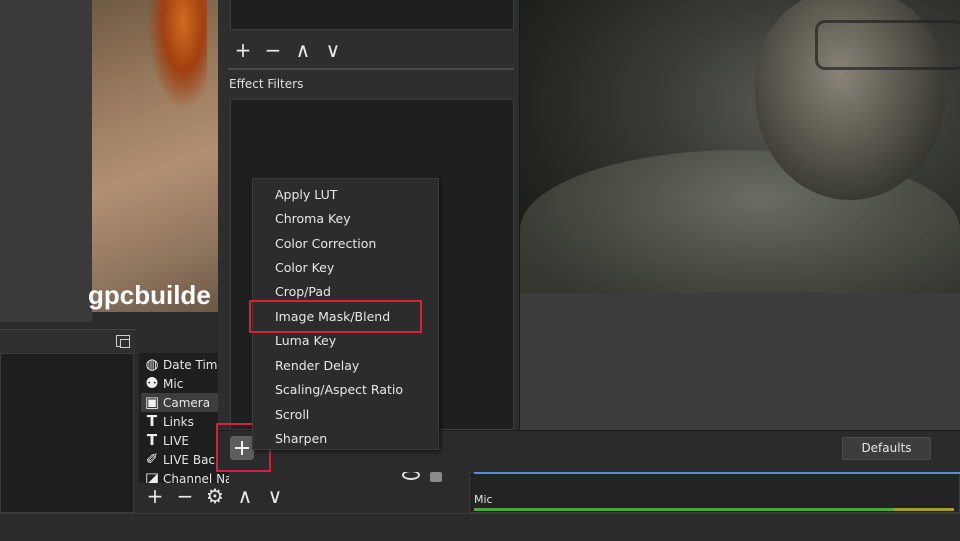  Describe the element at coordinates (243, 50) in the screenshot. I see `add-audio-filter-button: +` at that location.